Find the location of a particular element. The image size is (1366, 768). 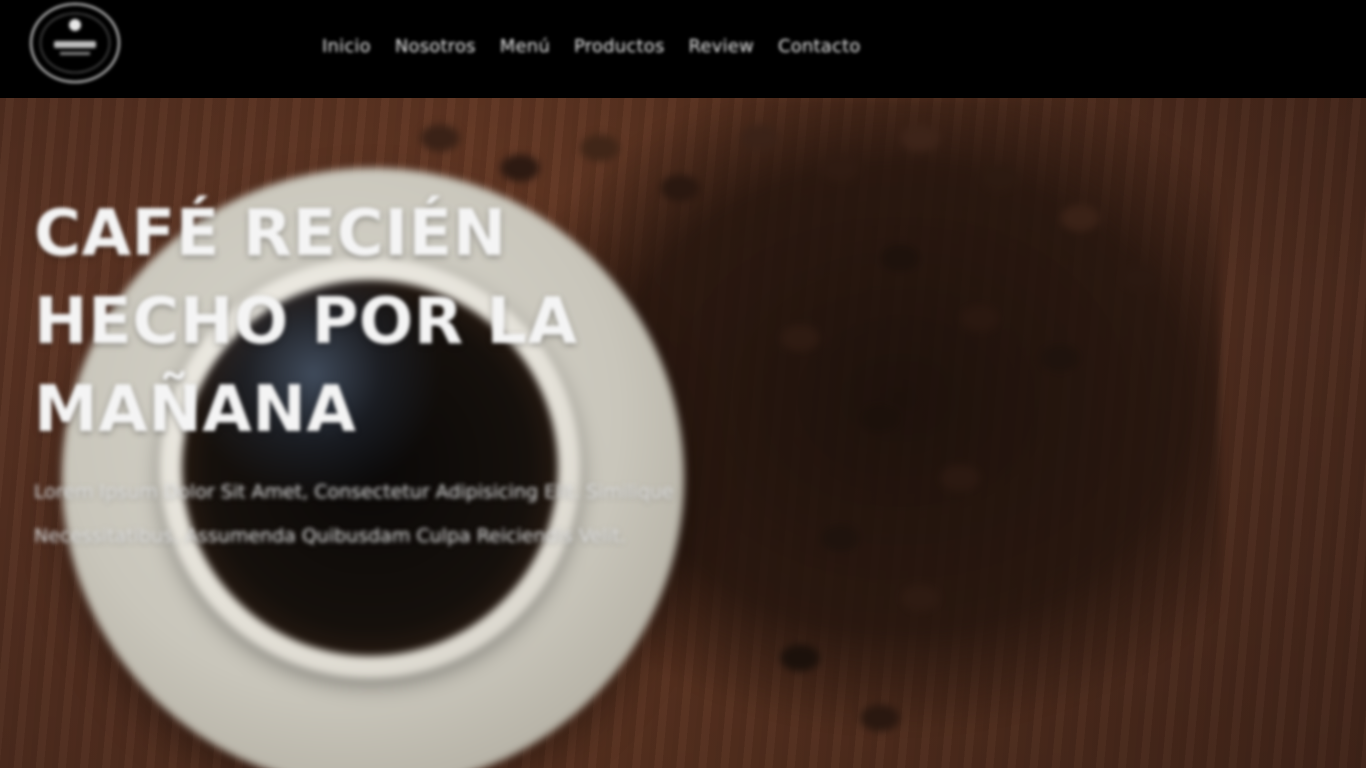

nav-link-contacto: Contacto is located at coordinates (819, 46).